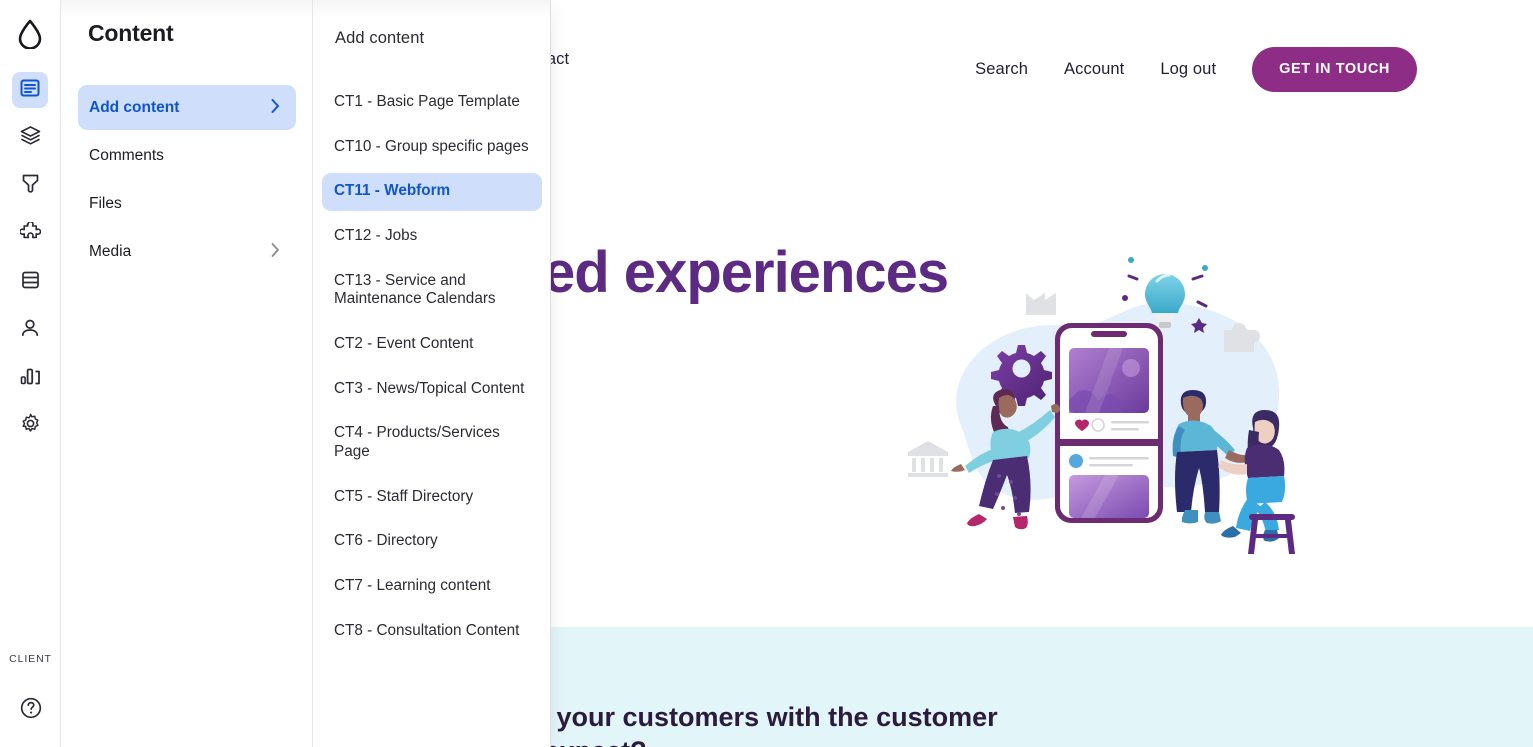  I want to click on flyout-item-ct11: CT11 - Webform, so click(432, 192).